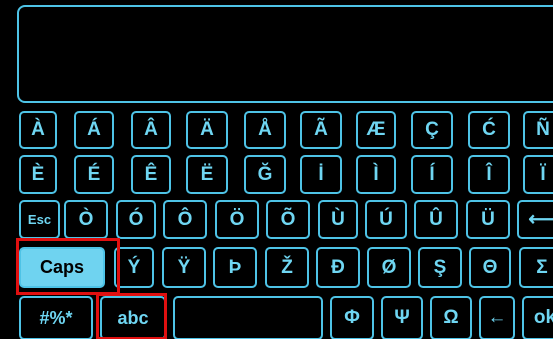  What do you see at coordinates (288, 219) in the screenshot?
I see `key-o-tilde: Õ` at bounding box center [288, 219].